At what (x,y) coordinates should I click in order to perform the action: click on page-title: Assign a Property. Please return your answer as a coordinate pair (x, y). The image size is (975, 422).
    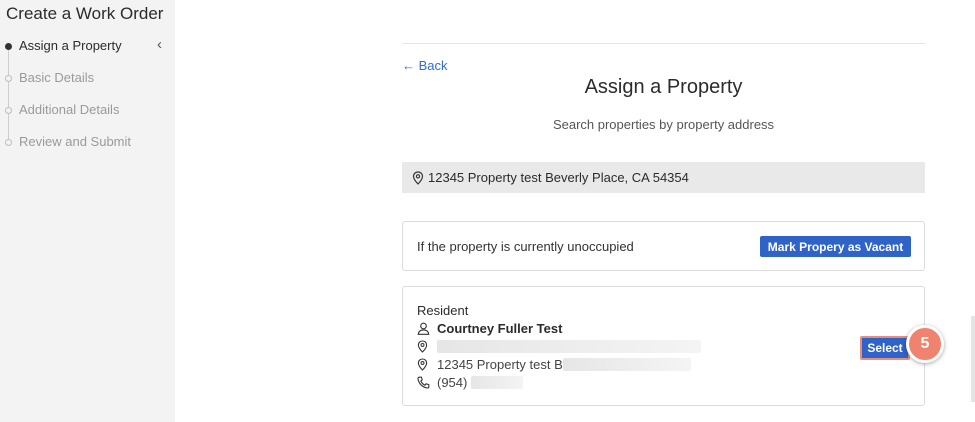
    Looking at the image, I should click on (663, 87).